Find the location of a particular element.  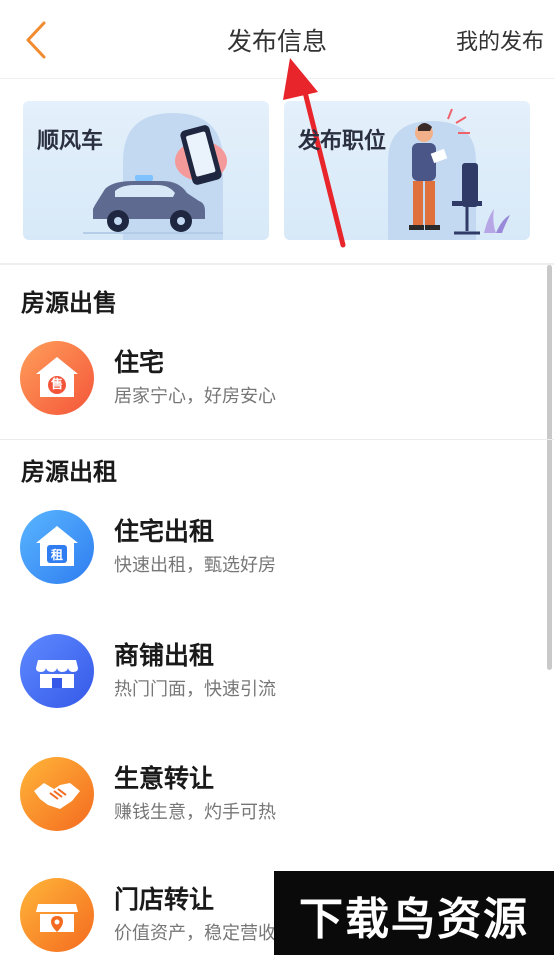

post-job-card: 发布职位 is located at coordinates (407, 170).